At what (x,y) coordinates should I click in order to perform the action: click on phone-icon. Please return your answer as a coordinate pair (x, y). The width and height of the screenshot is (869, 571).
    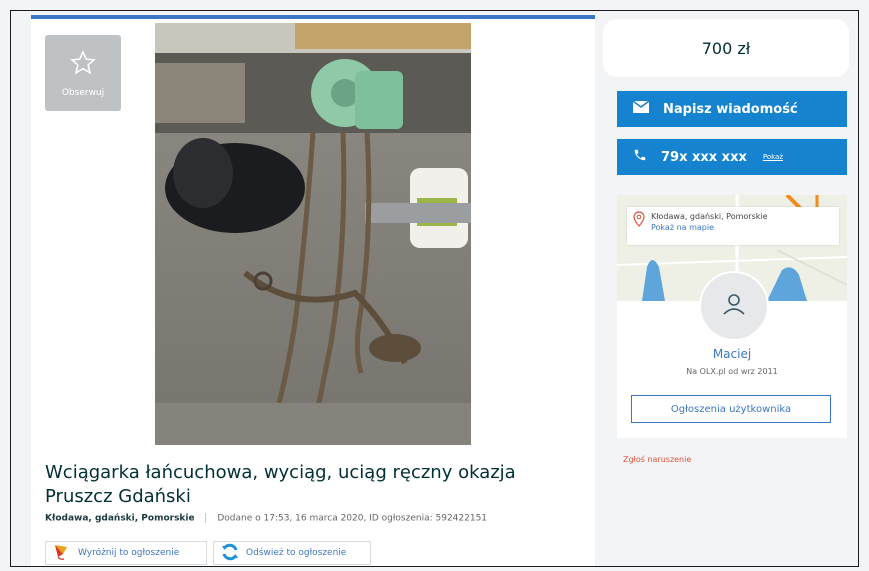
    Looking at the image, I should click on (640, 157).